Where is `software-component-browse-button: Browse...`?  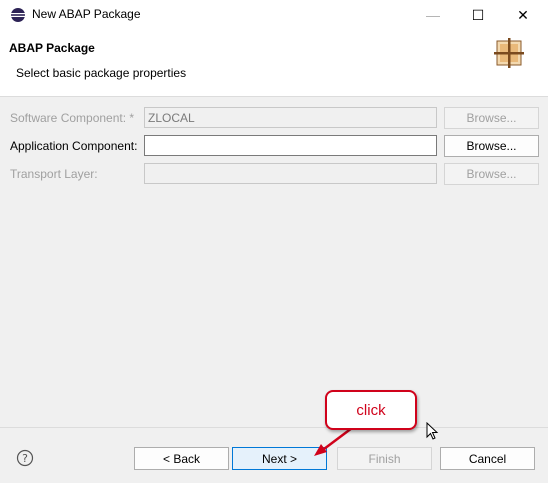
software-component-browse-button: Browse... is located at coordinates (491, 118).